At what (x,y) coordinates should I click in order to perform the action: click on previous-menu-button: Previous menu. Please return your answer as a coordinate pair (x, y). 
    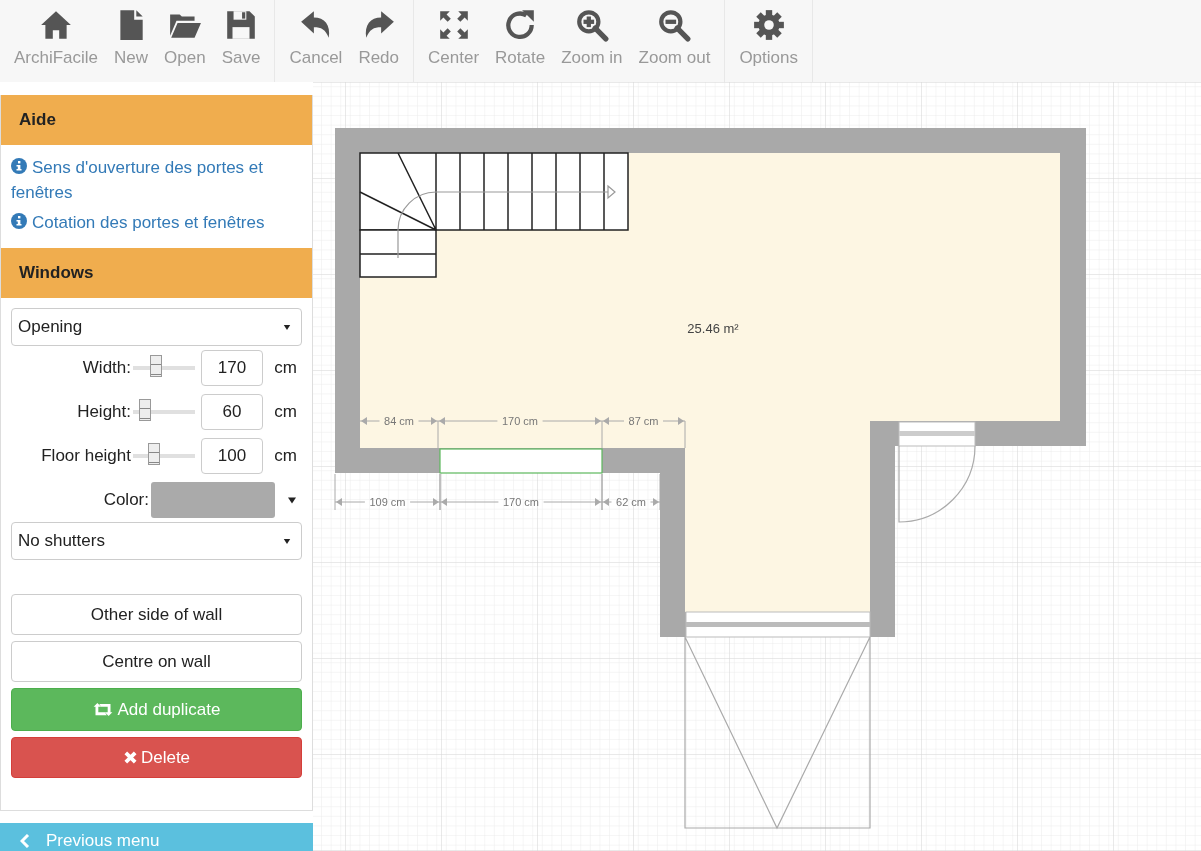
    Looking at the image, I should click on (156, 837).